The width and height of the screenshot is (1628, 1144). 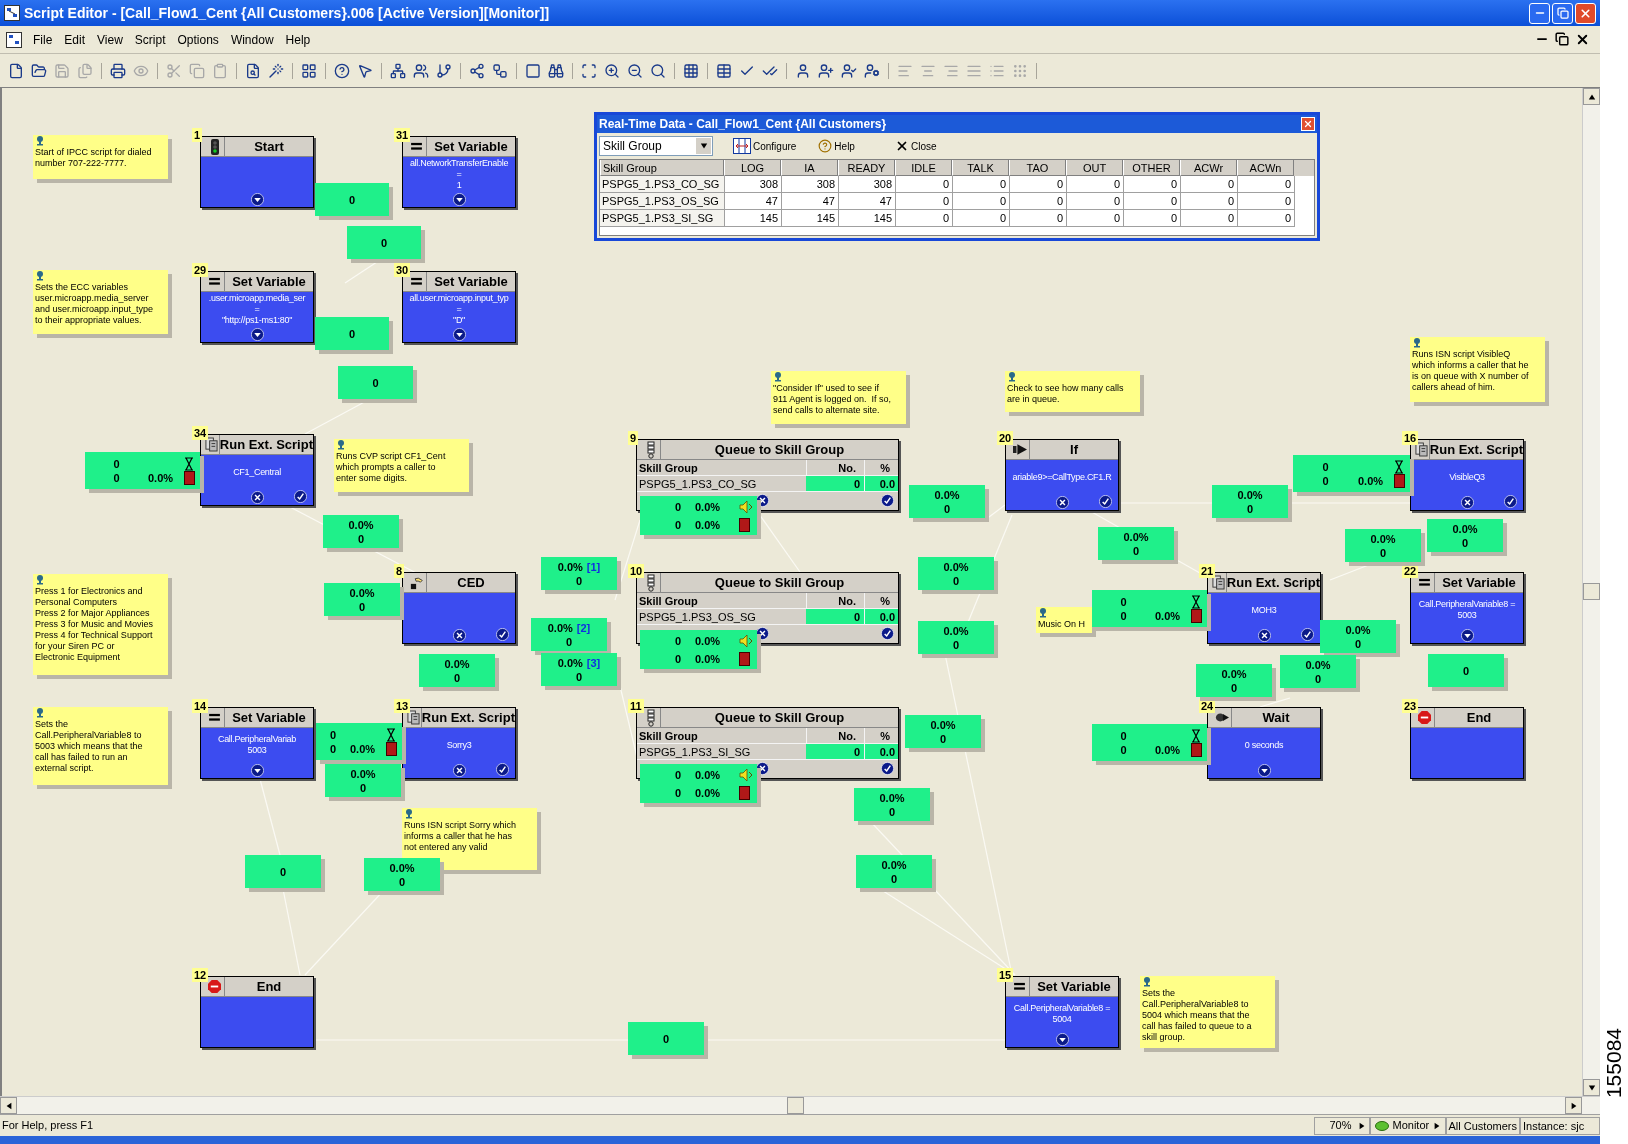 What do you see at coordinates (1562, 13) in the screenshot?
I see `restore-button` at bounding box center [1562, 13].